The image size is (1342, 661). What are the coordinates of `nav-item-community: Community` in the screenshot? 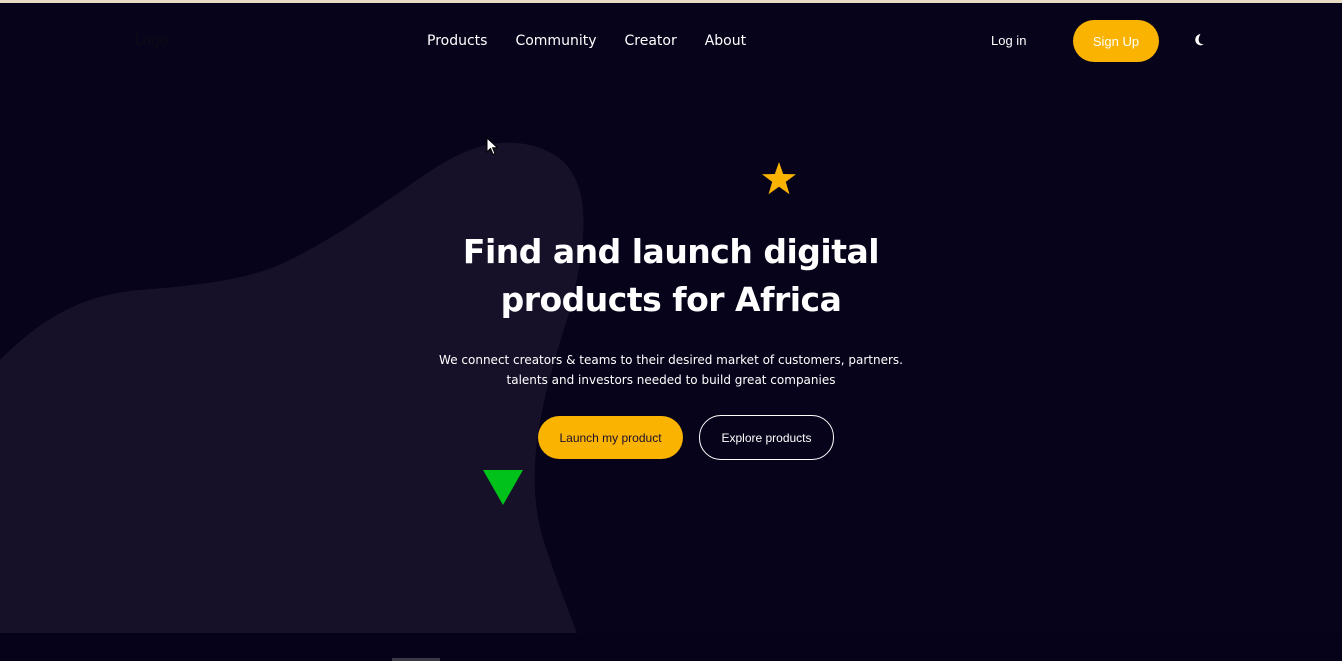 It's located at (555, 41).